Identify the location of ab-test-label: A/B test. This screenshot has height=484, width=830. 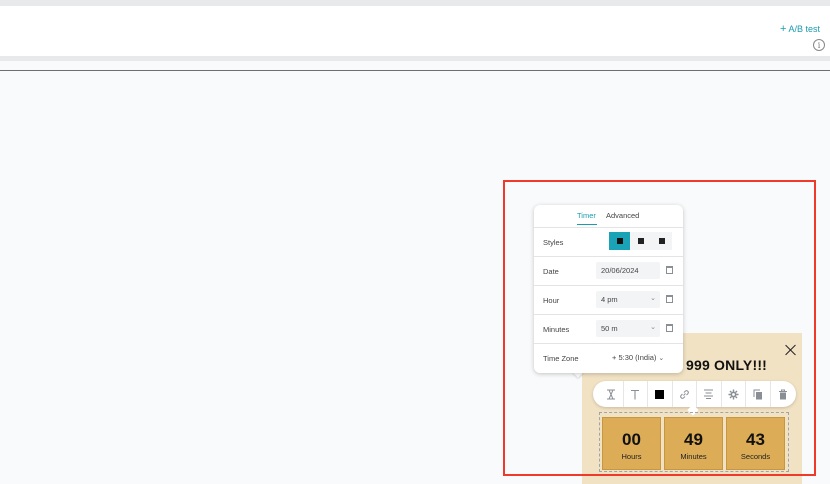
(804, 29).